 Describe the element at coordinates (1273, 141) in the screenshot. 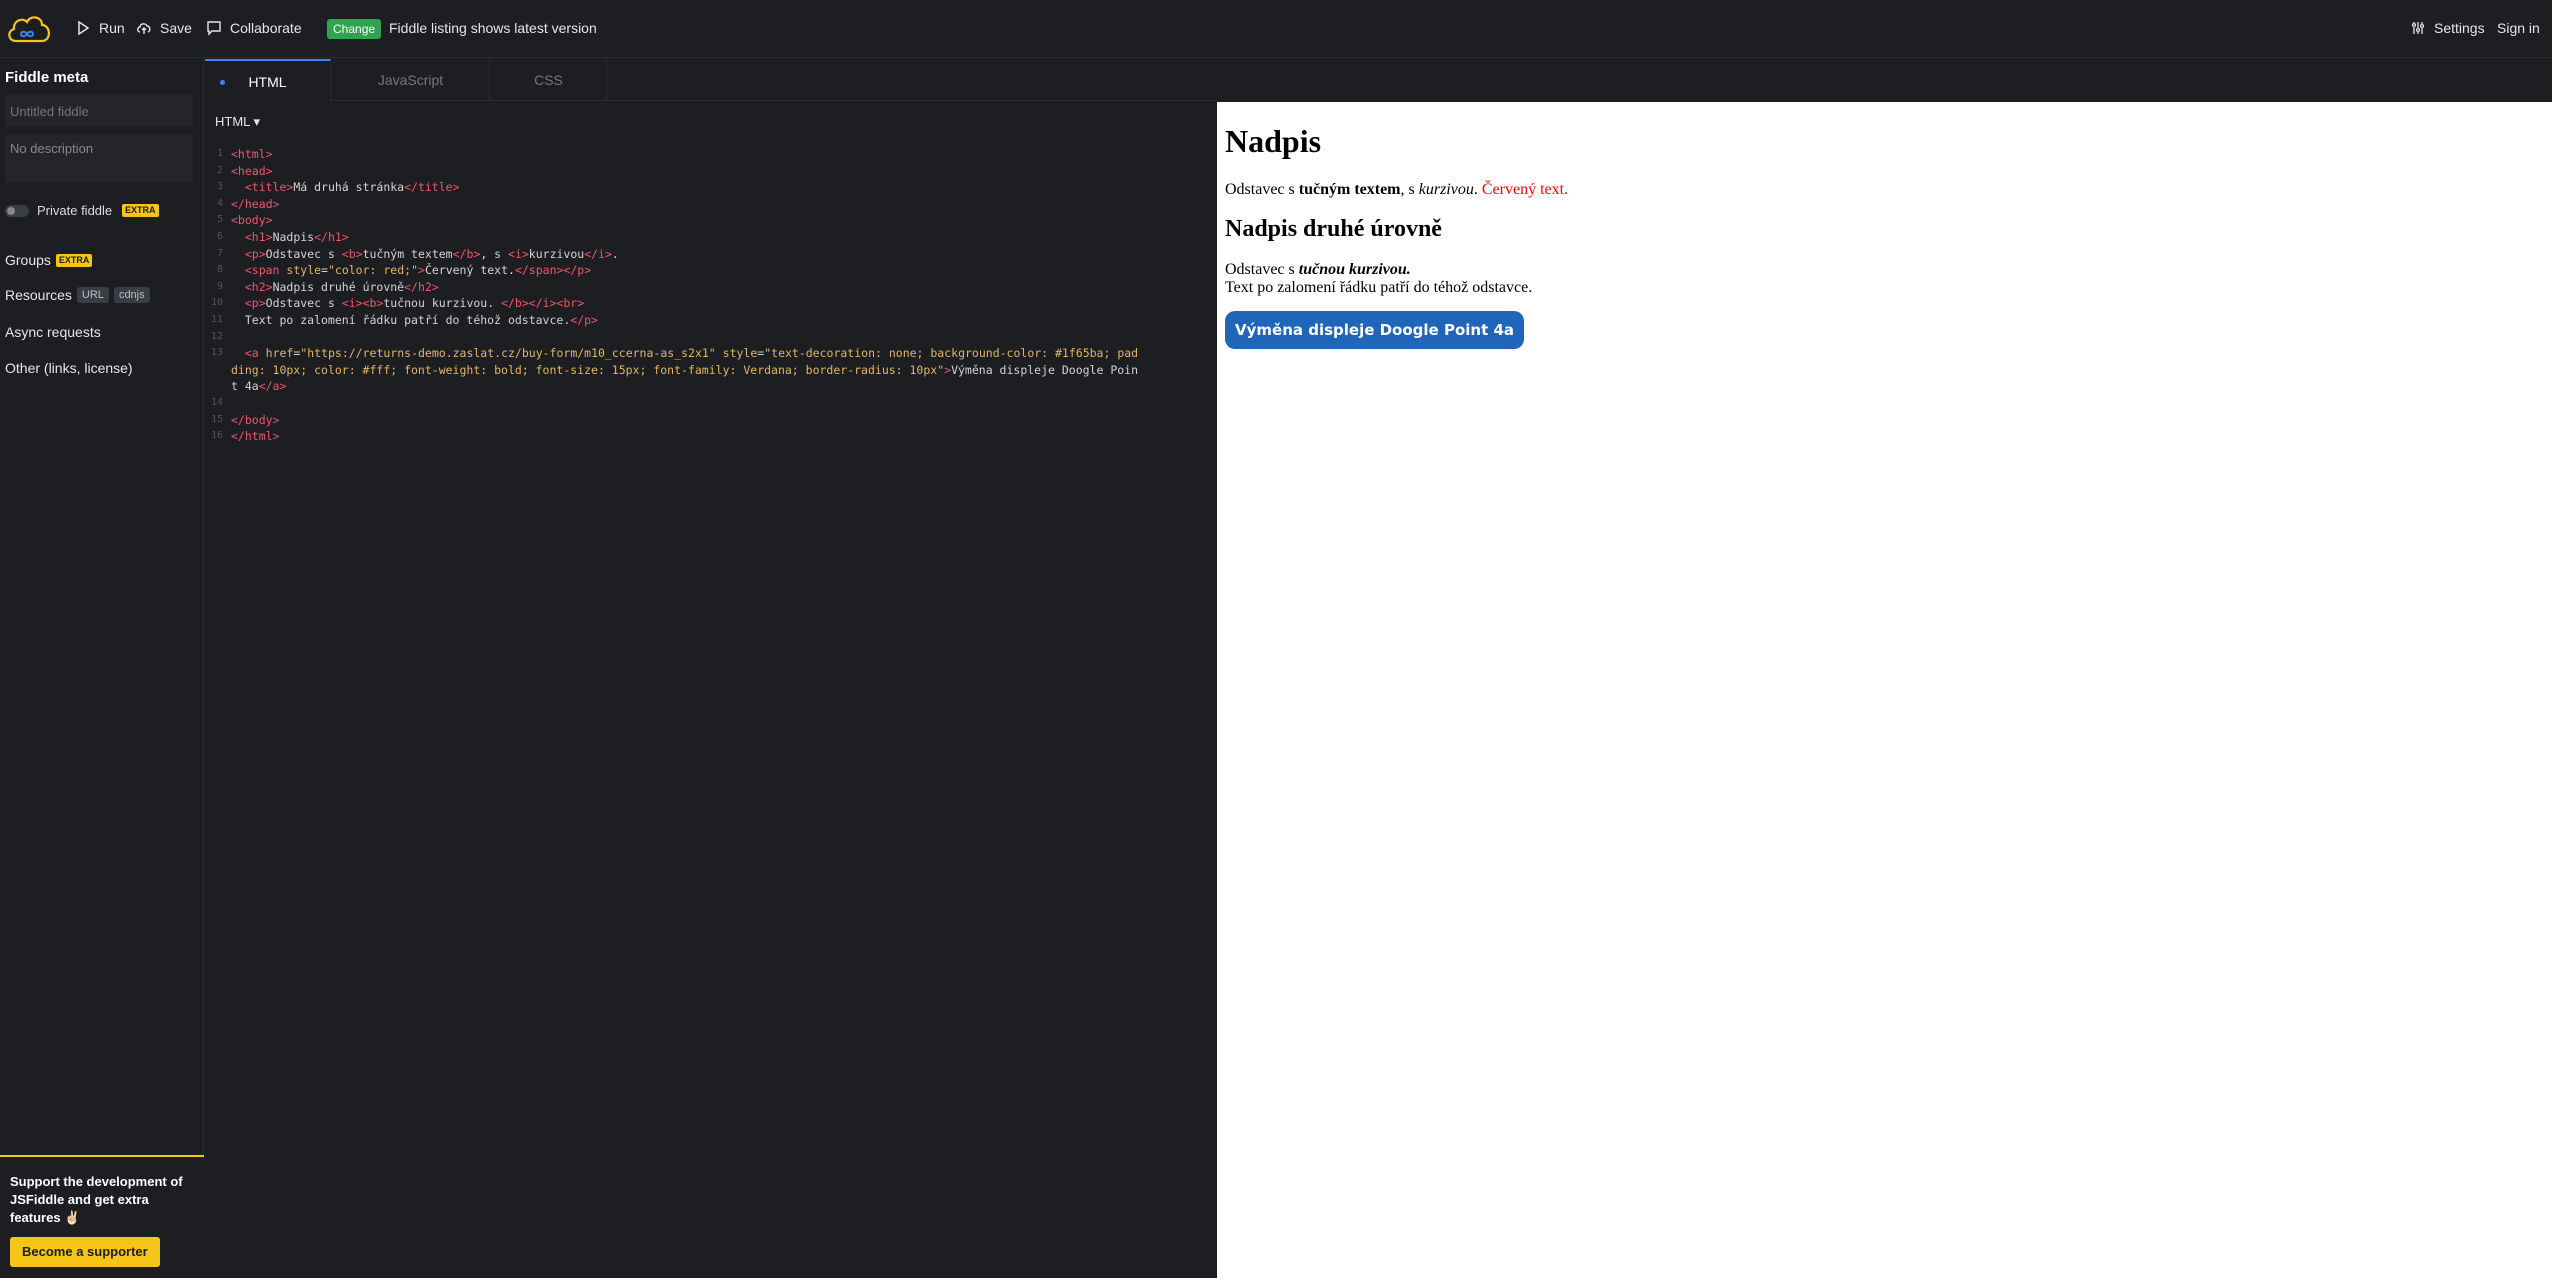

I see `preview-heading-1: Nadpis` at that location.